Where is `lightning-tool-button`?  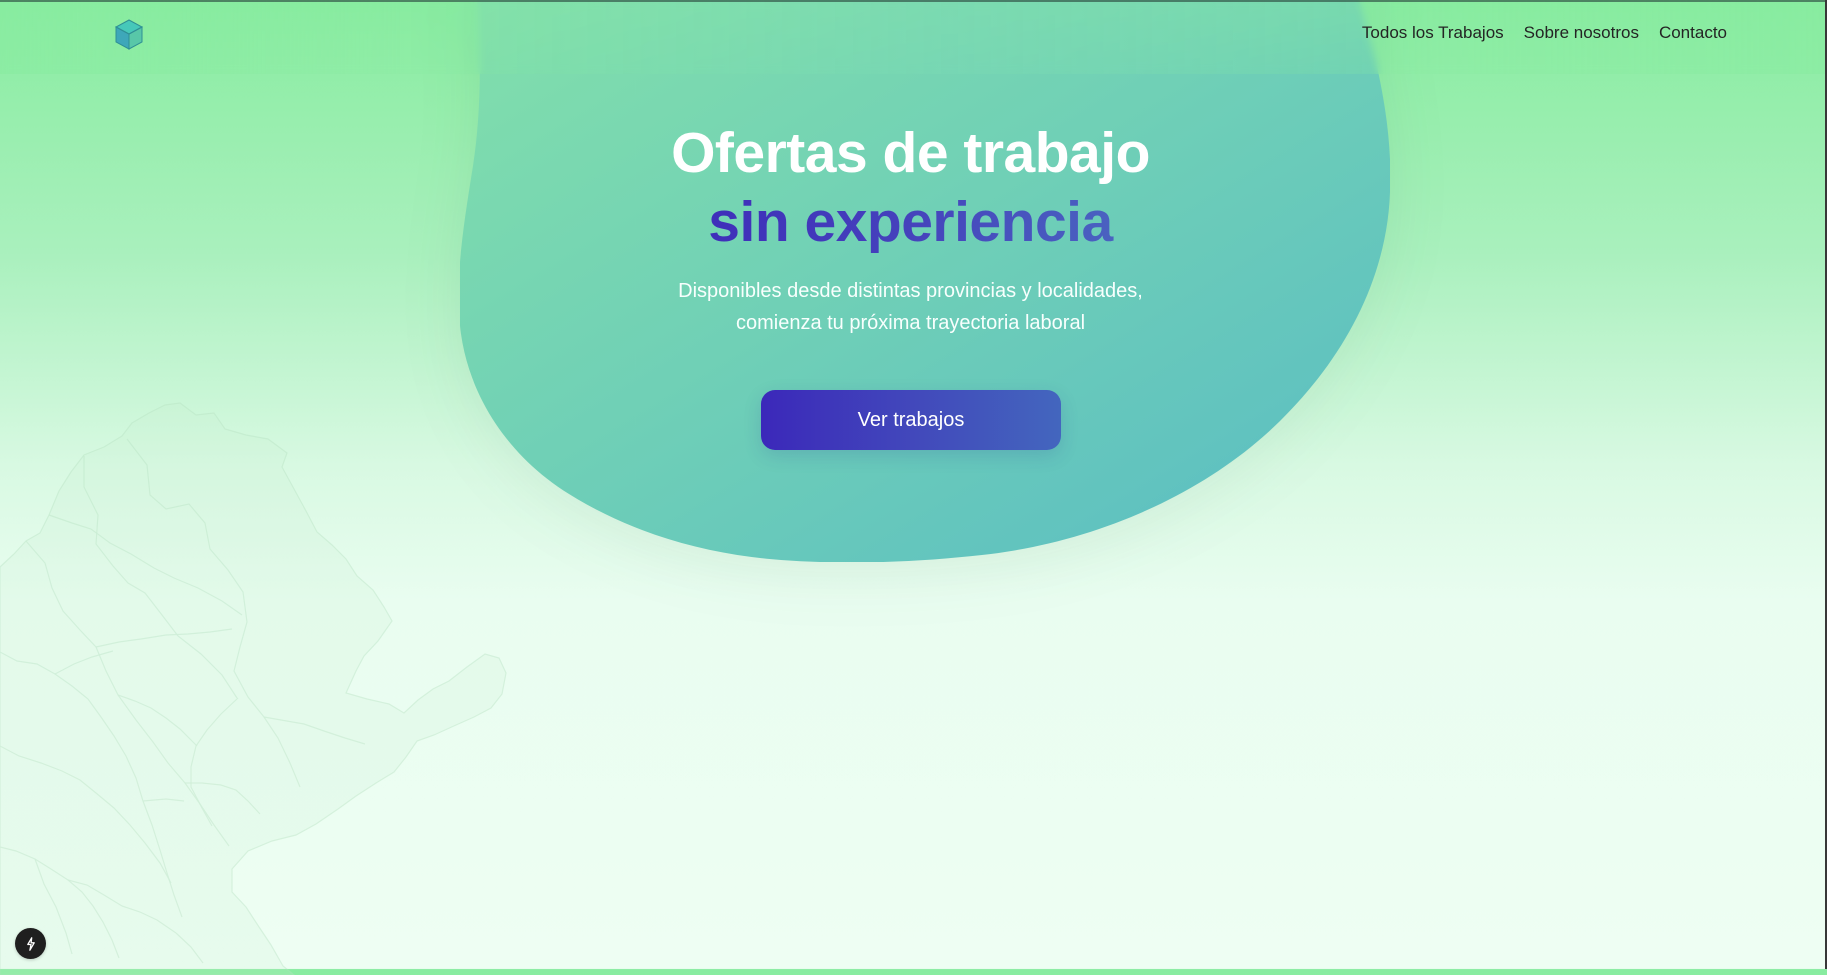
lightning-tool-button is located at coordinates (30, 943).